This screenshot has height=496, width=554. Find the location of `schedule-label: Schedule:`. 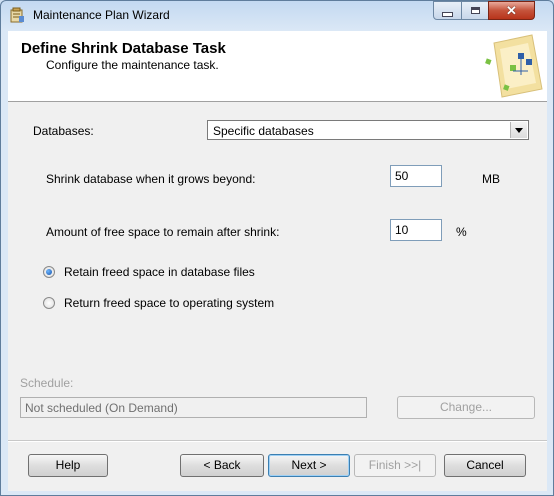

schedule-label: Schedule: is located at coordinates (47, 383).